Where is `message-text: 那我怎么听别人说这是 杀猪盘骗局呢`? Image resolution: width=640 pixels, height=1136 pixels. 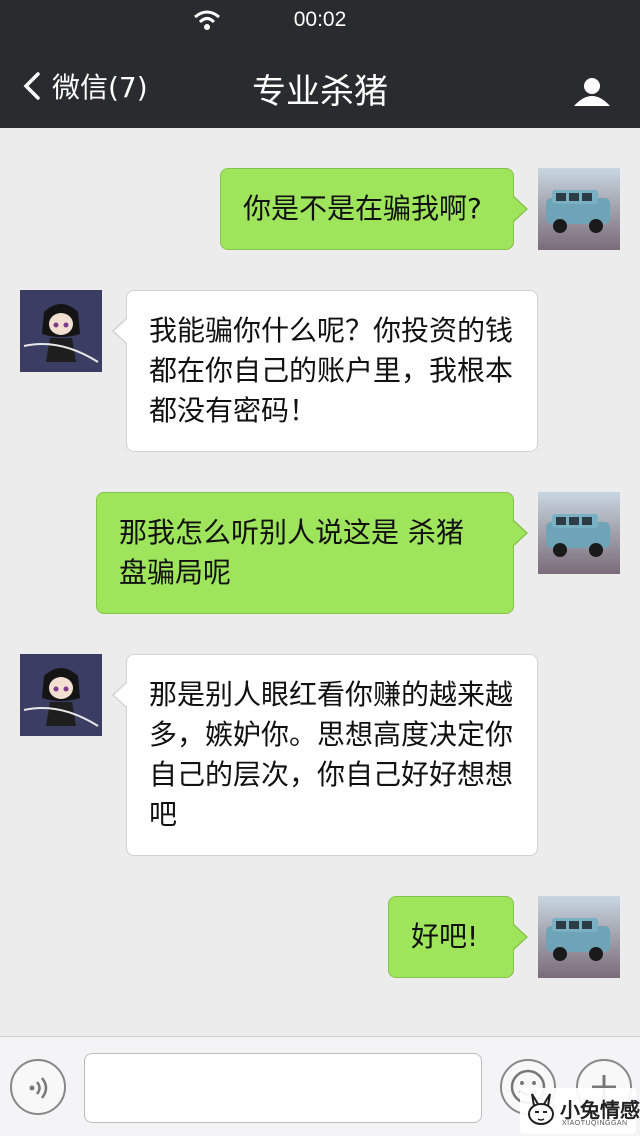
message-text: 那我怎么听别人说这是 杀猪盘骗局呢 is located at coordinates (291, 552).